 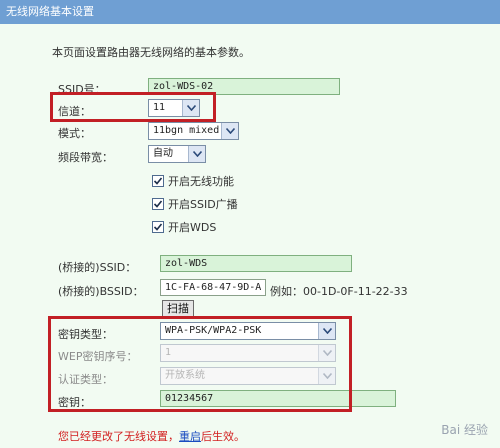 I want to click on restart-link: 重启, so click(x=190, y=436).